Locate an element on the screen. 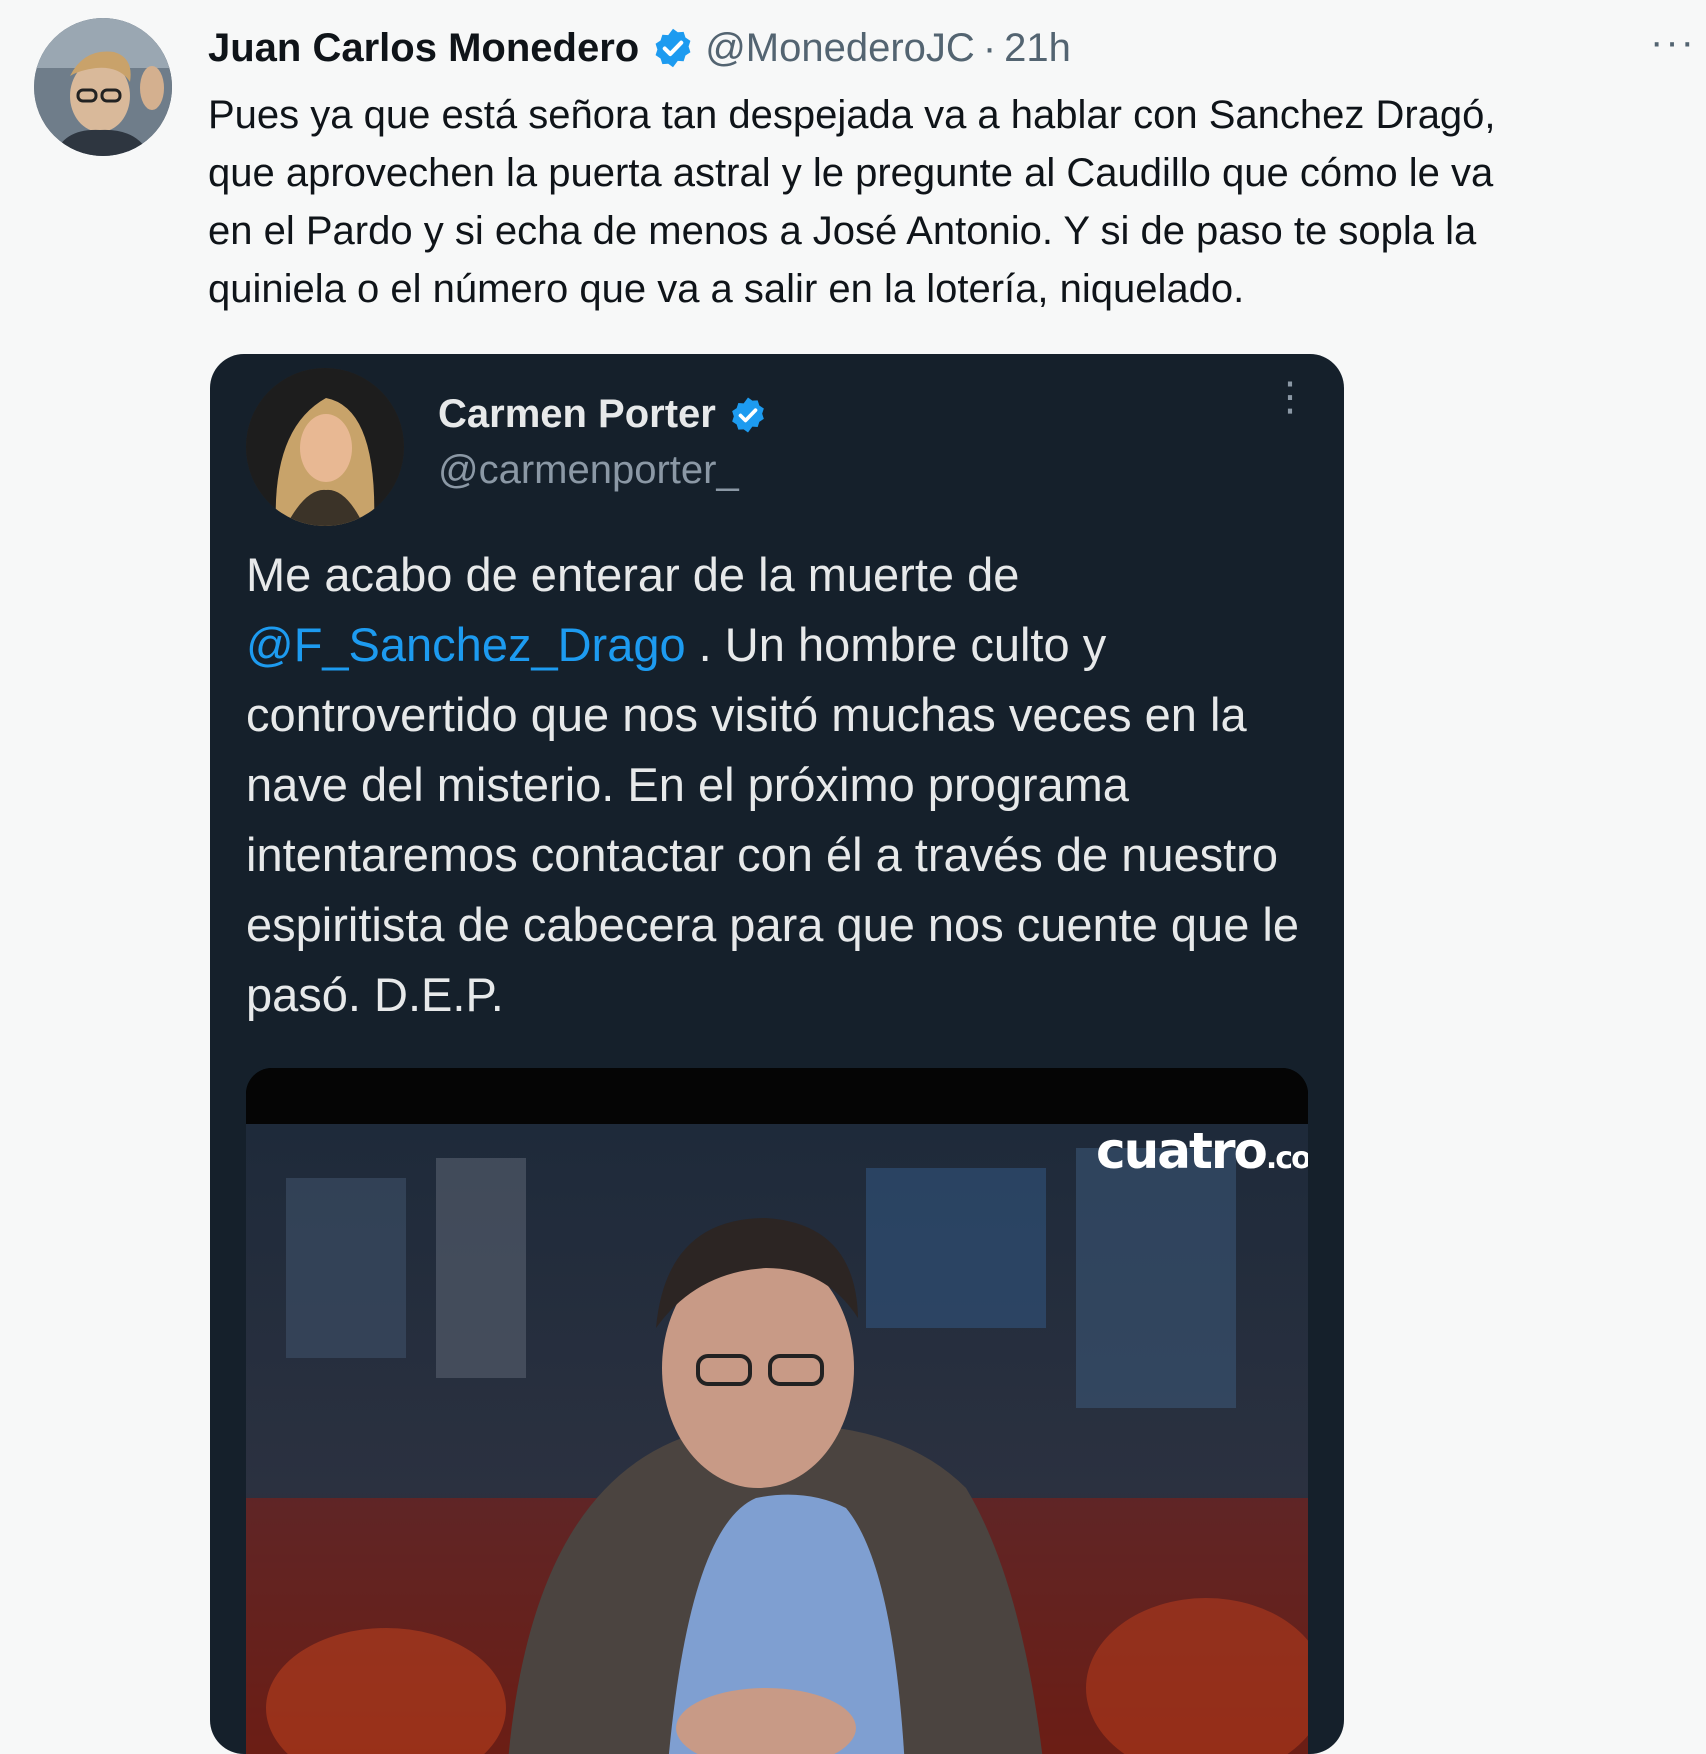 The width and height of the screenshot is (1706, 1754). quoted-more-options-icon: ⋮ is located at coordinates (1290, 397).